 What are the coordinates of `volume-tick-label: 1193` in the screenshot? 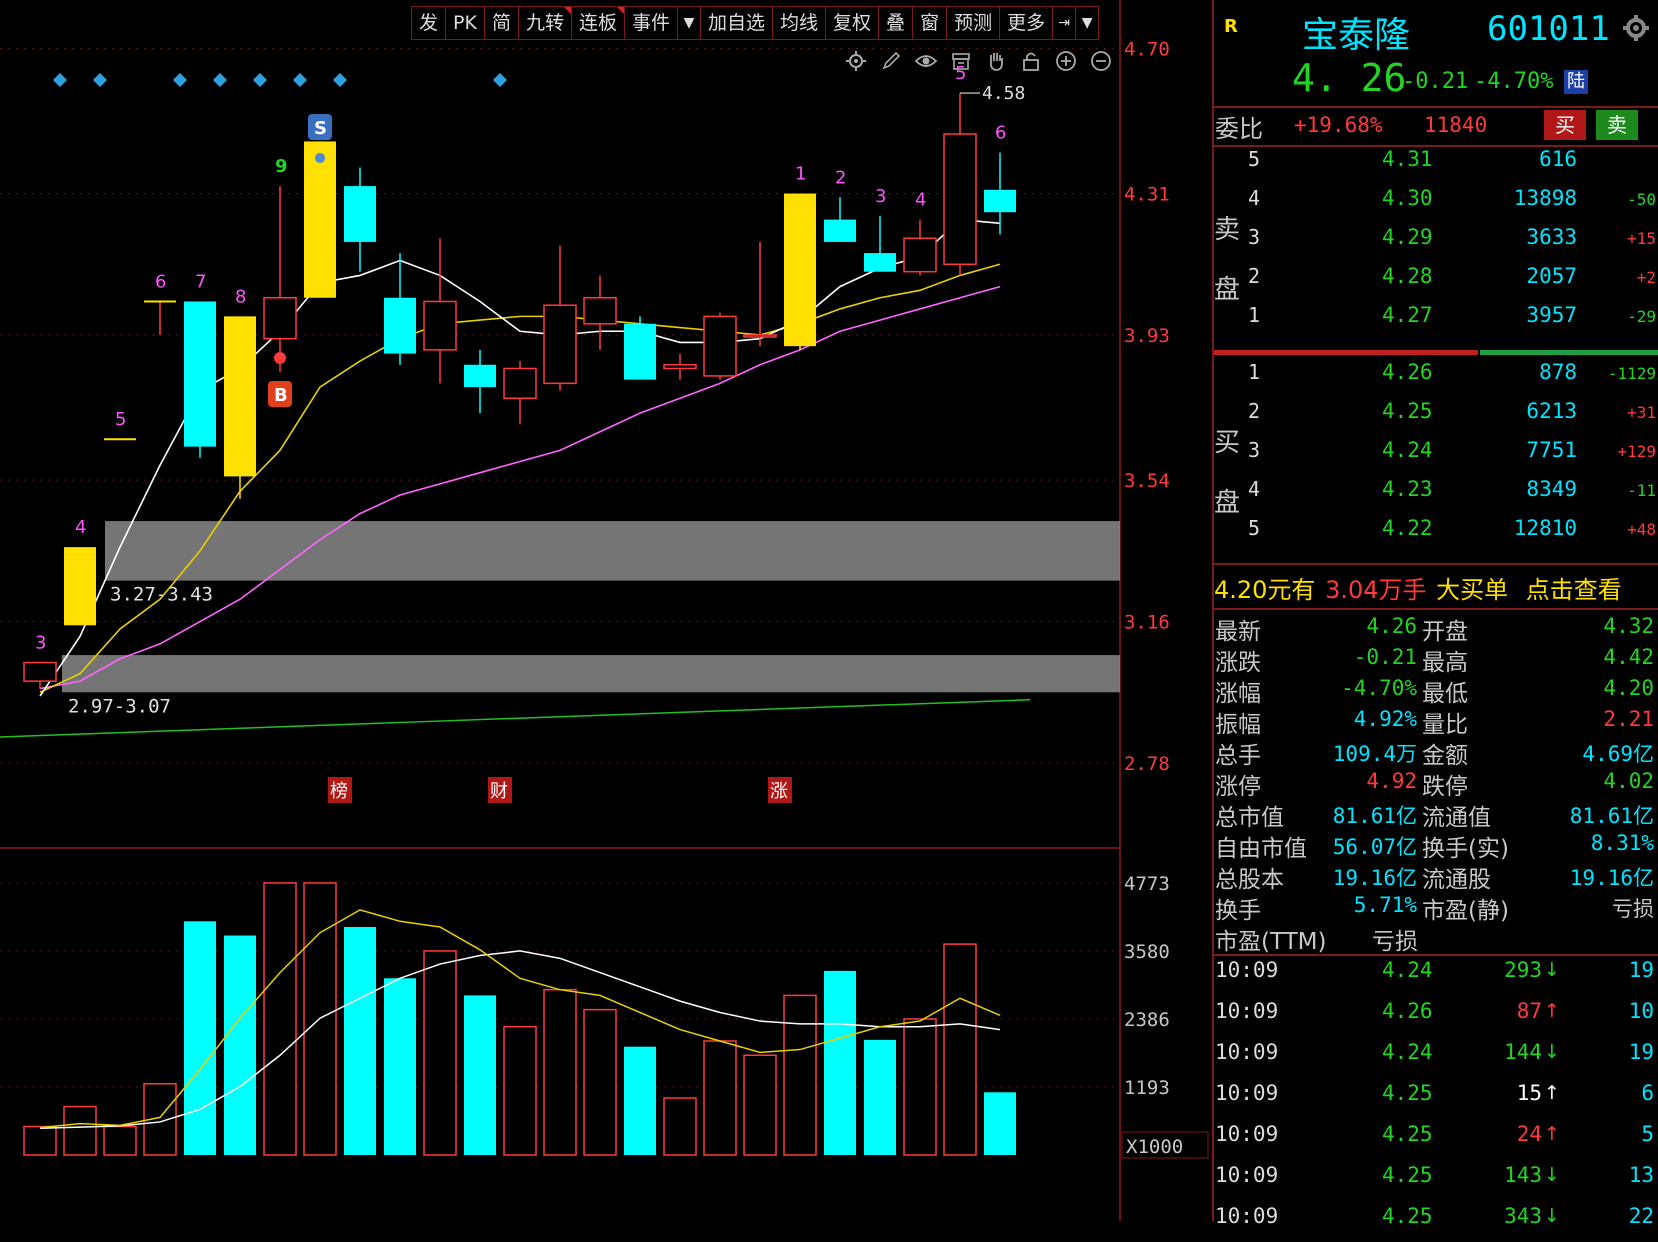 It's located at (1147, 1088).